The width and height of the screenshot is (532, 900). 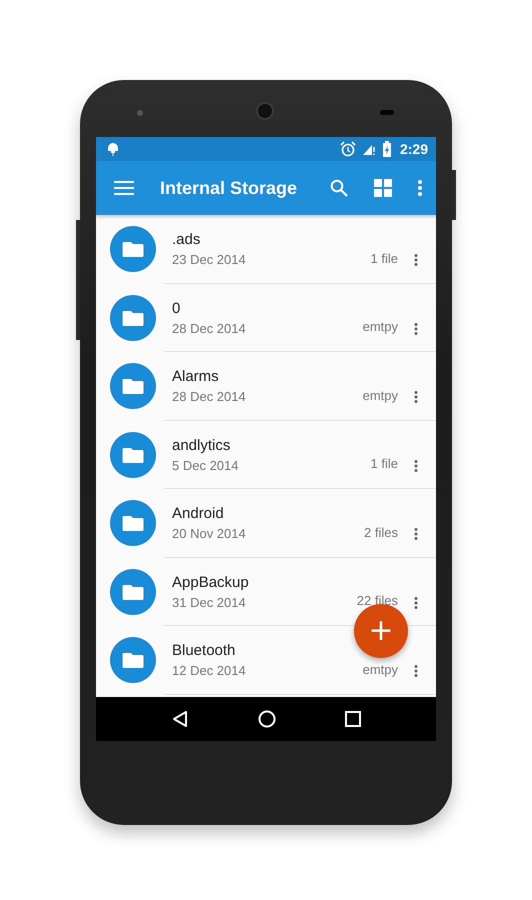 What do you see at coordinates (196, 377) in the screenshot?
I see `file-name: Alarms` at bounding box center [196, 377].